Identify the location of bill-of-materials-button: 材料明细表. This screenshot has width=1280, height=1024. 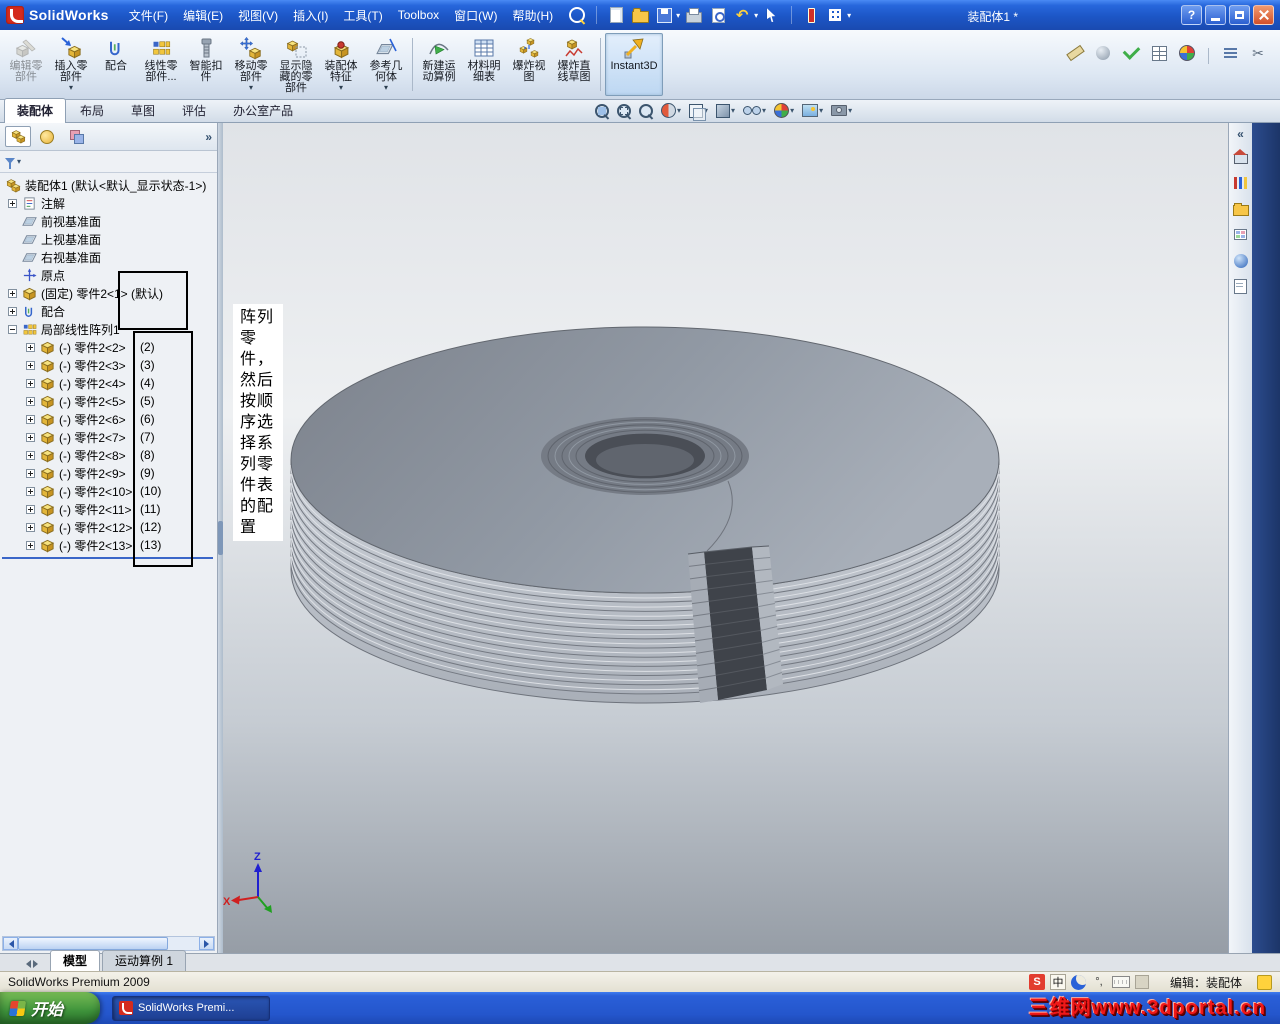
(484, 64).